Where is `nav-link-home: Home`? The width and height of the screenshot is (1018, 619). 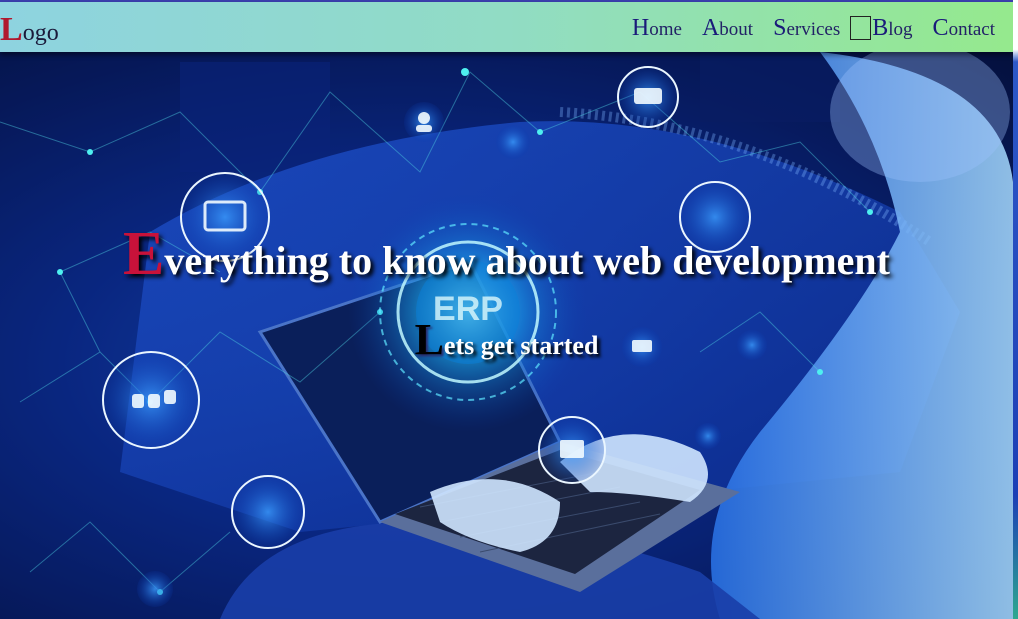 nav-link-home: Home is located at coordinates (657, 29).